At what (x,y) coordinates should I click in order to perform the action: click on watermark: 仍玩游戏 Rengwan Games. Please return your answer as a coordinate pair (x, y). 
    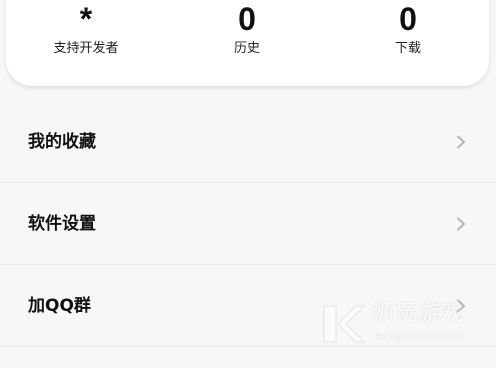
    Looking at the image, I should click on (405, 325).